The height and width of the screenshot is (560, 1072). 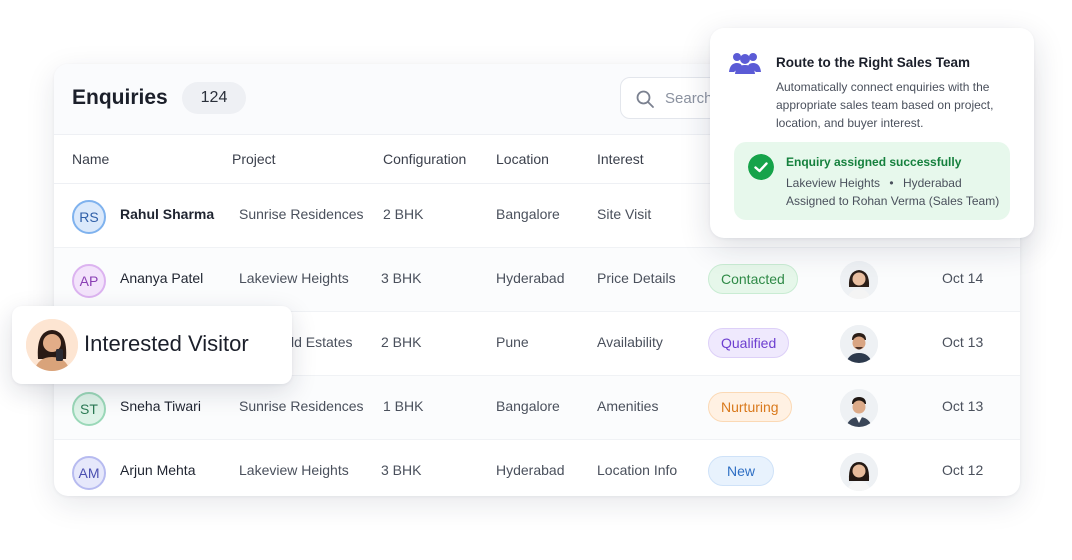 I want to click on avatar: RS, so click(x=89, y=217).